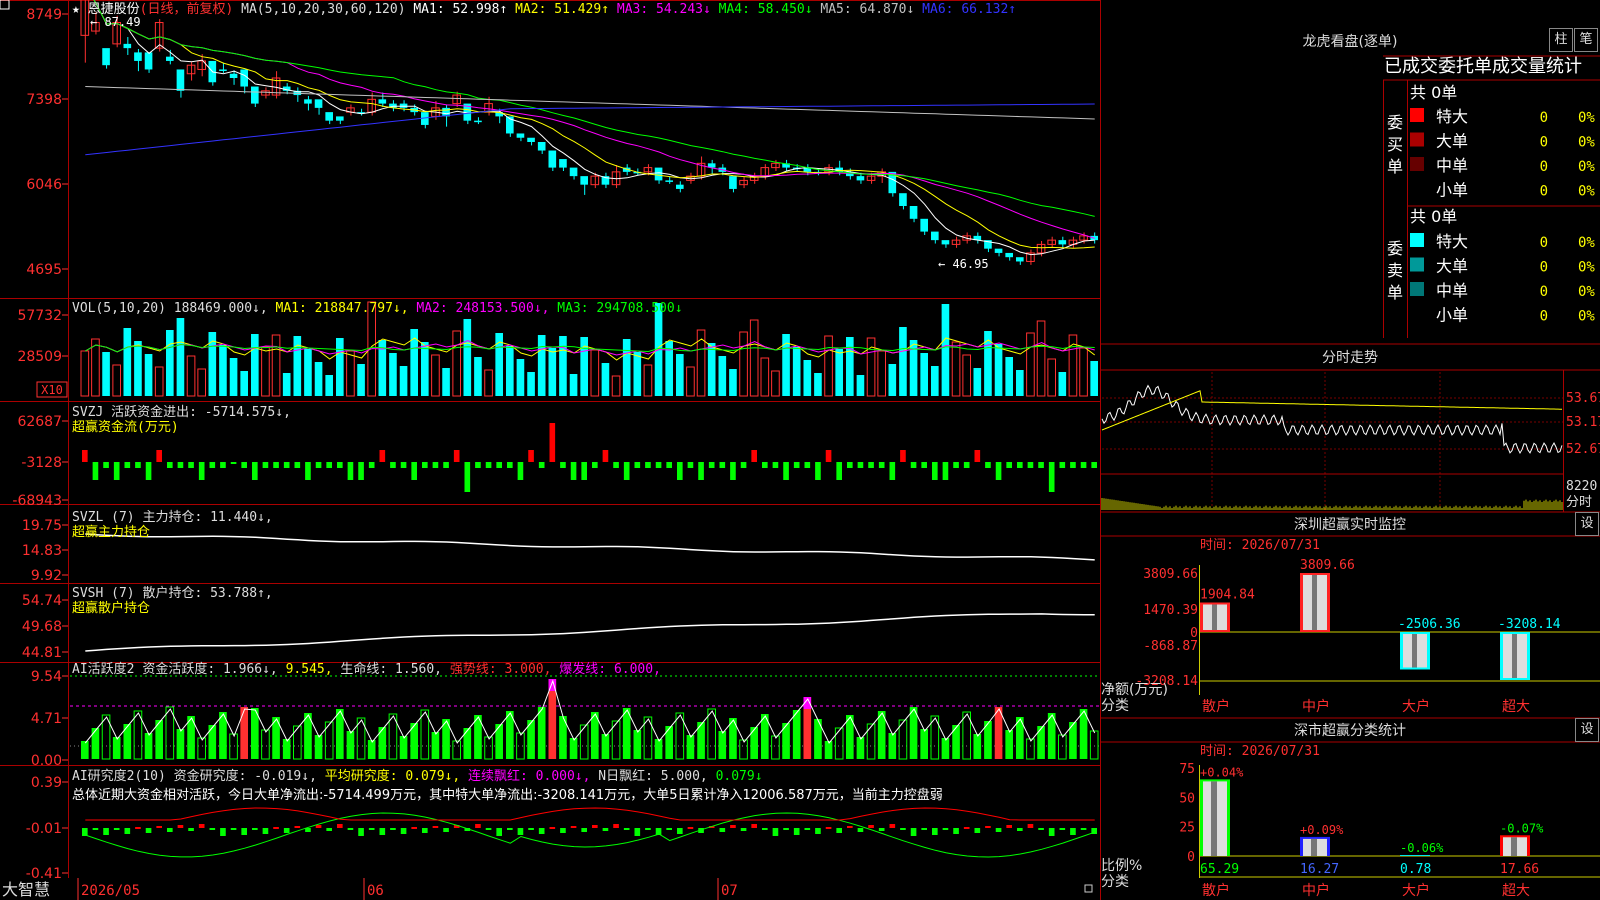 The height and width of the screenshot is (900, 1600). What do you see at coordinates (44, 15) in the screenshot?
I see `kline-y-tick: 8749` at bounding box center [44, 15].